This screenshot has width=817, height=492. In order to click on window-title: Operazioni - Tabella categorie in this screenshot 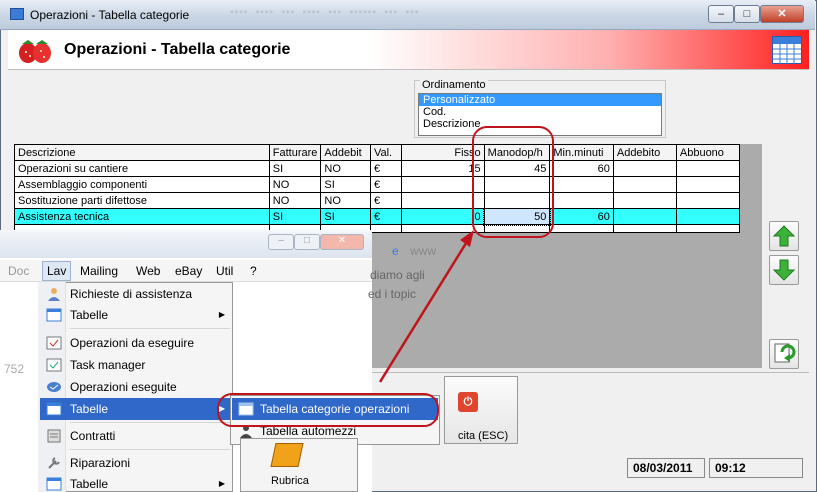, I will do `click(110, 15)`.